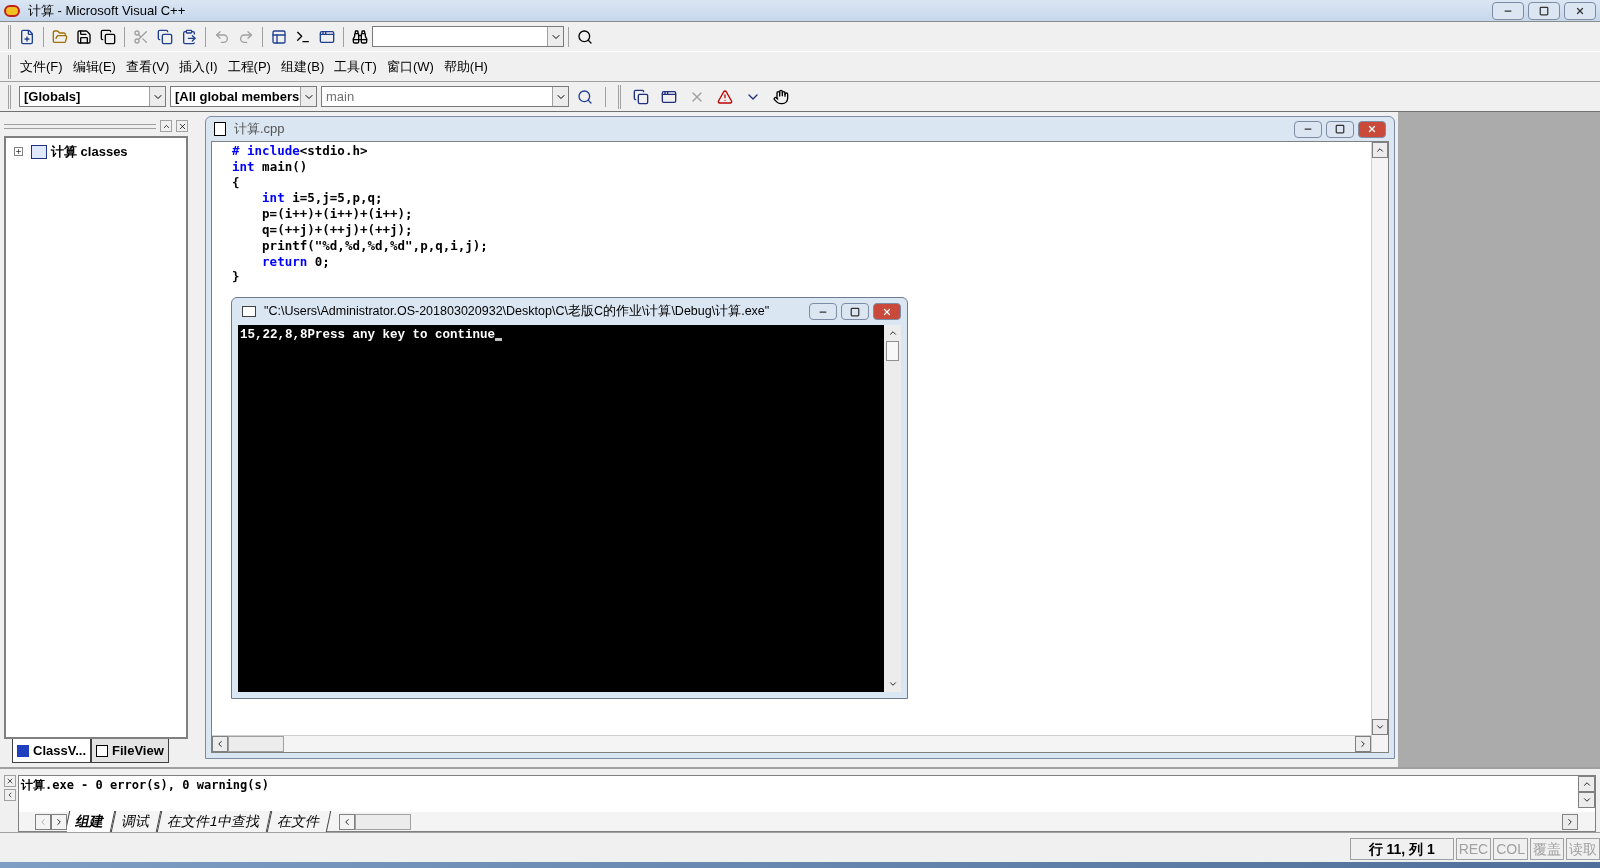  Describe the element at coordinates (499, 339) in the screenshot. I see `text-cursor` at that location.